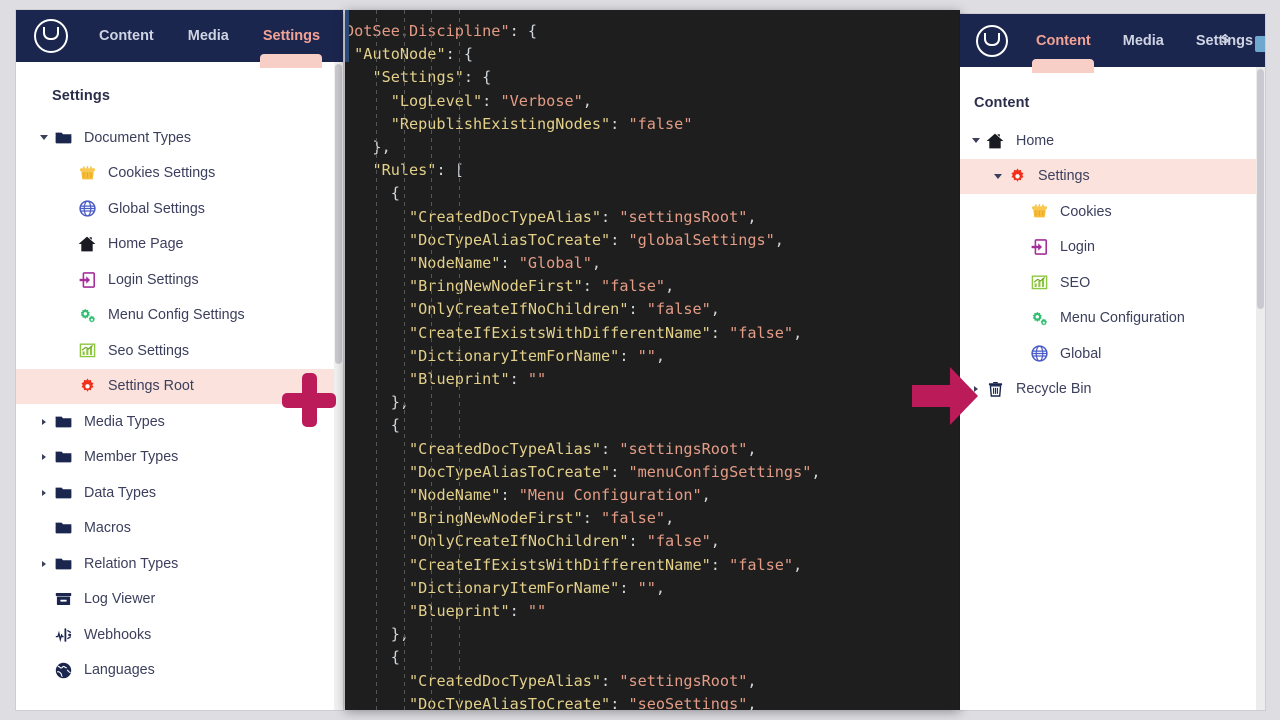  Describe the element at coordinates (1075, 282) in the screenshot. I see `tree-item-label: SEO` at that location.